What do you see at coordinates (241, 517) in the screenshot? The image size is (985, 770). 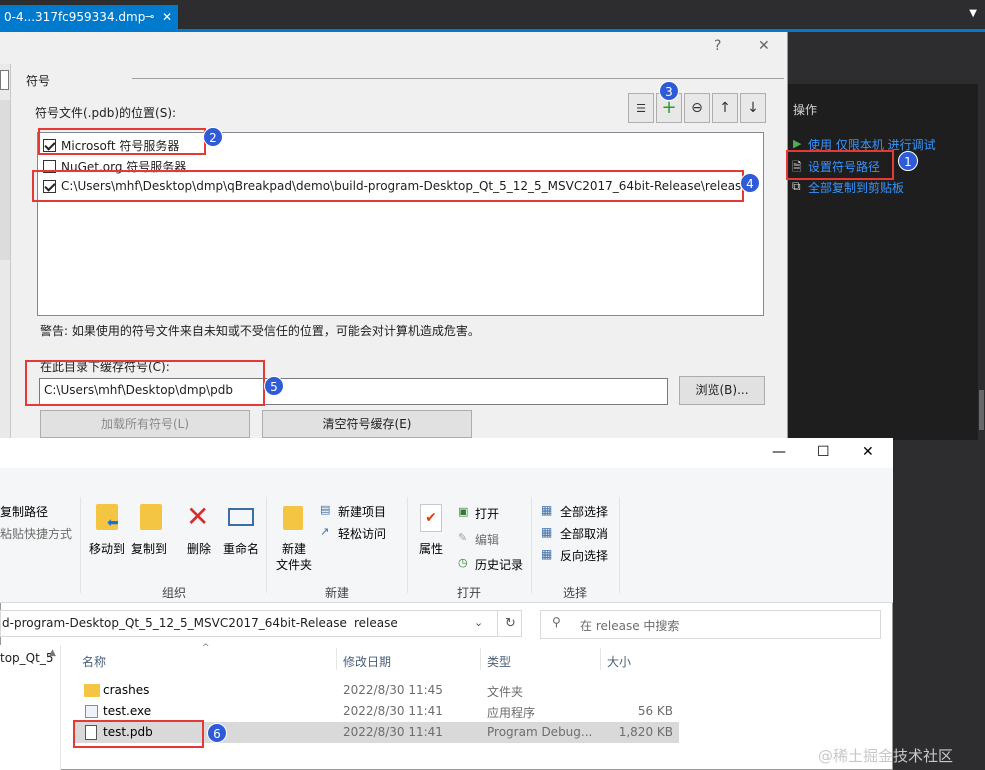 I see `rename-icon` at bounding box center [241, 517].